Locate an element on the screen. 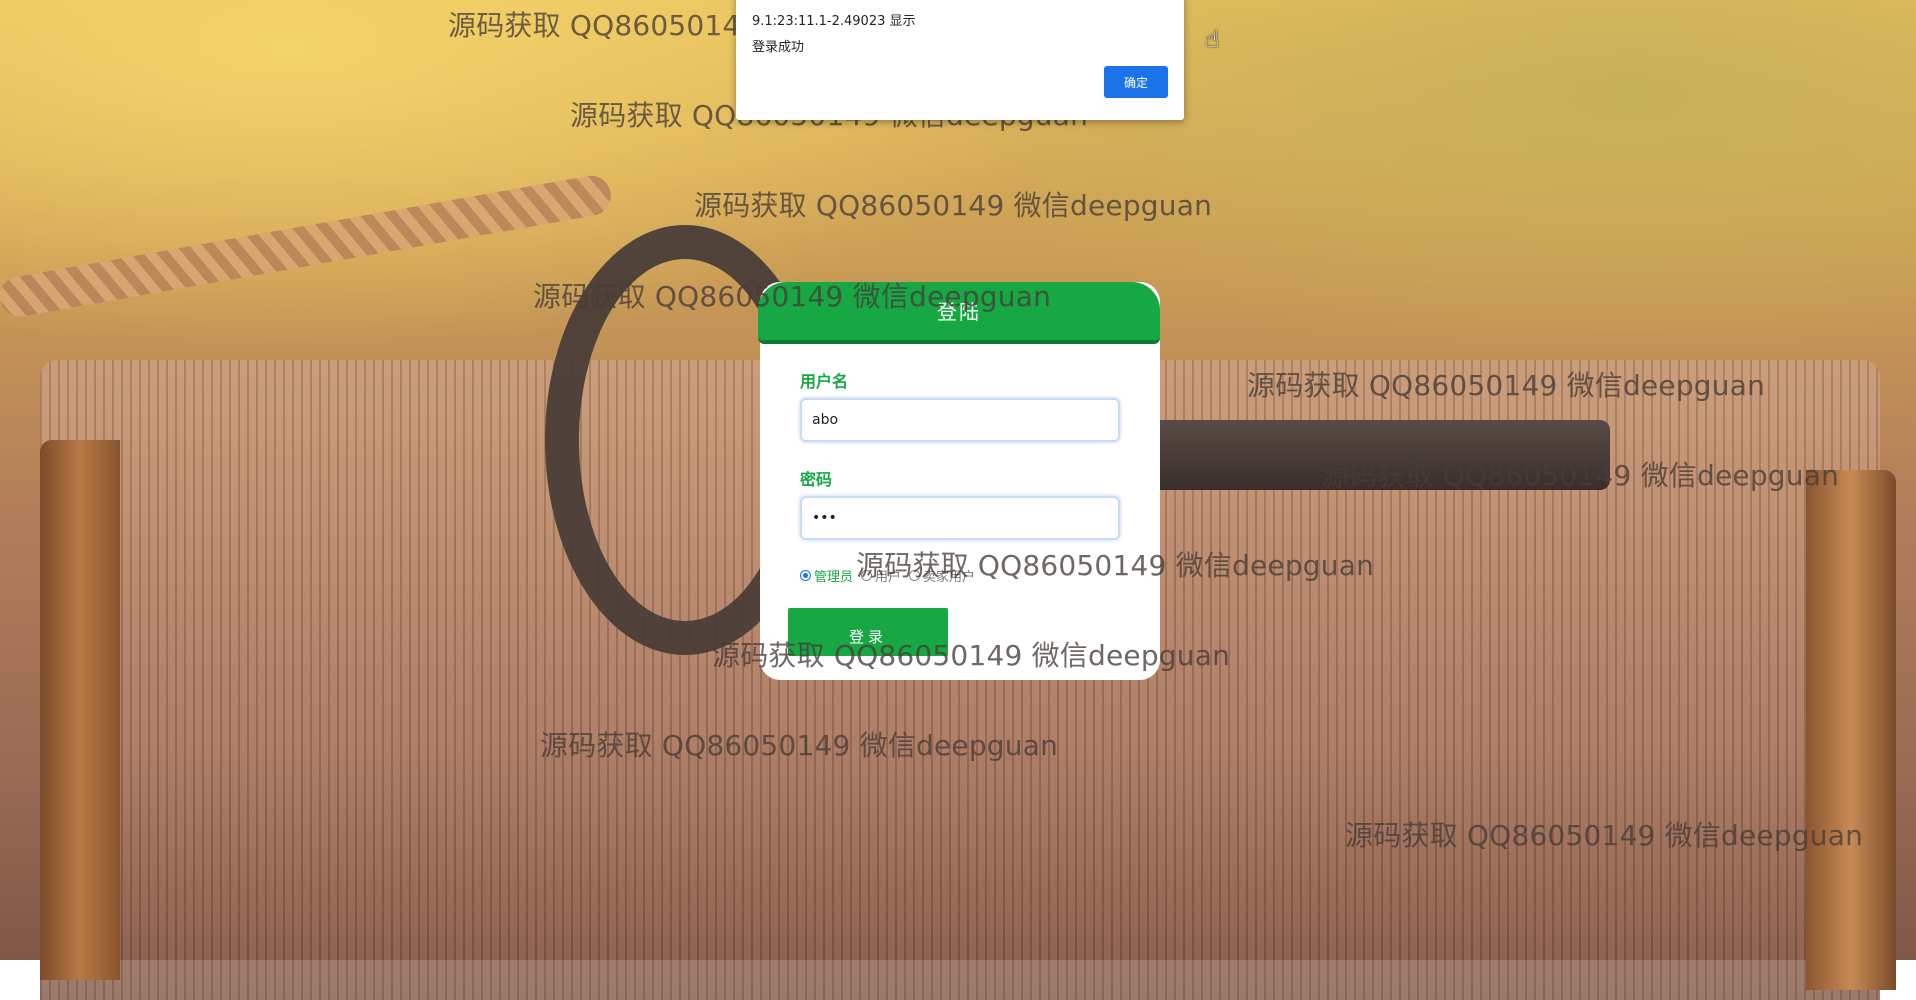 This screenshot has height=1000, width=1916. role-label-admin: 管理员 is located at coordinates (834, 577).